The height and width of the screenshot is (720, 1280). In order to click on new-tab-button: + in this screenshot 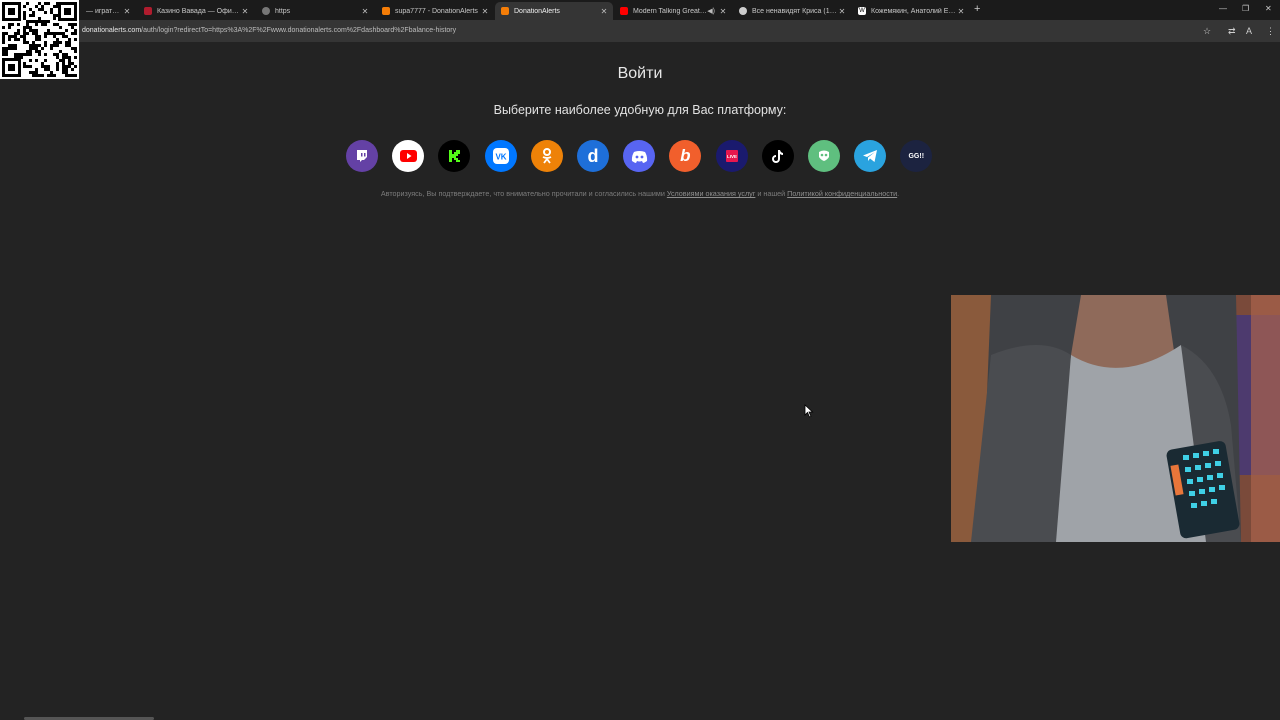, I will do `click(977, 9)`.